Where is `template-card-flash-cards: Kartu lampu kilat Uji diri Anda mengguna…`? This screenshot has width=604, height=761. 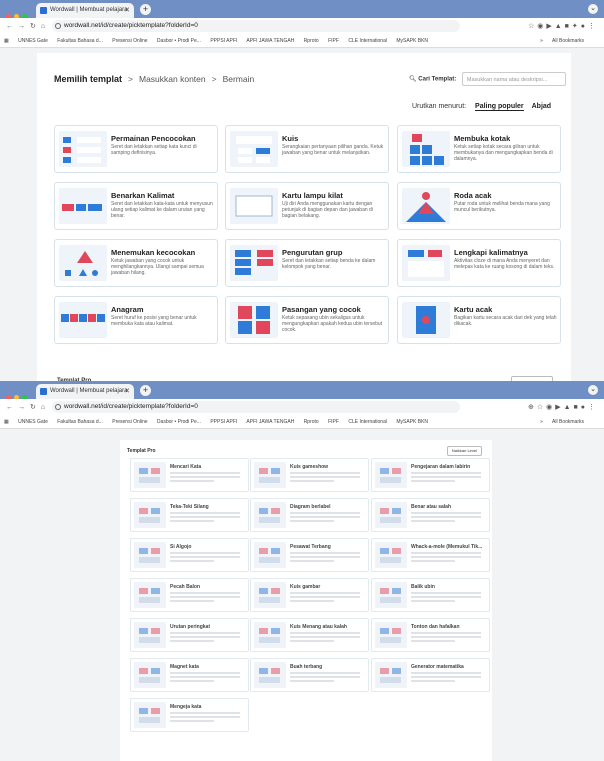 template-card-flash-cards: Kartu lampu kilat Uji diri Anda mengguna… is located at coordinates (307, 206).